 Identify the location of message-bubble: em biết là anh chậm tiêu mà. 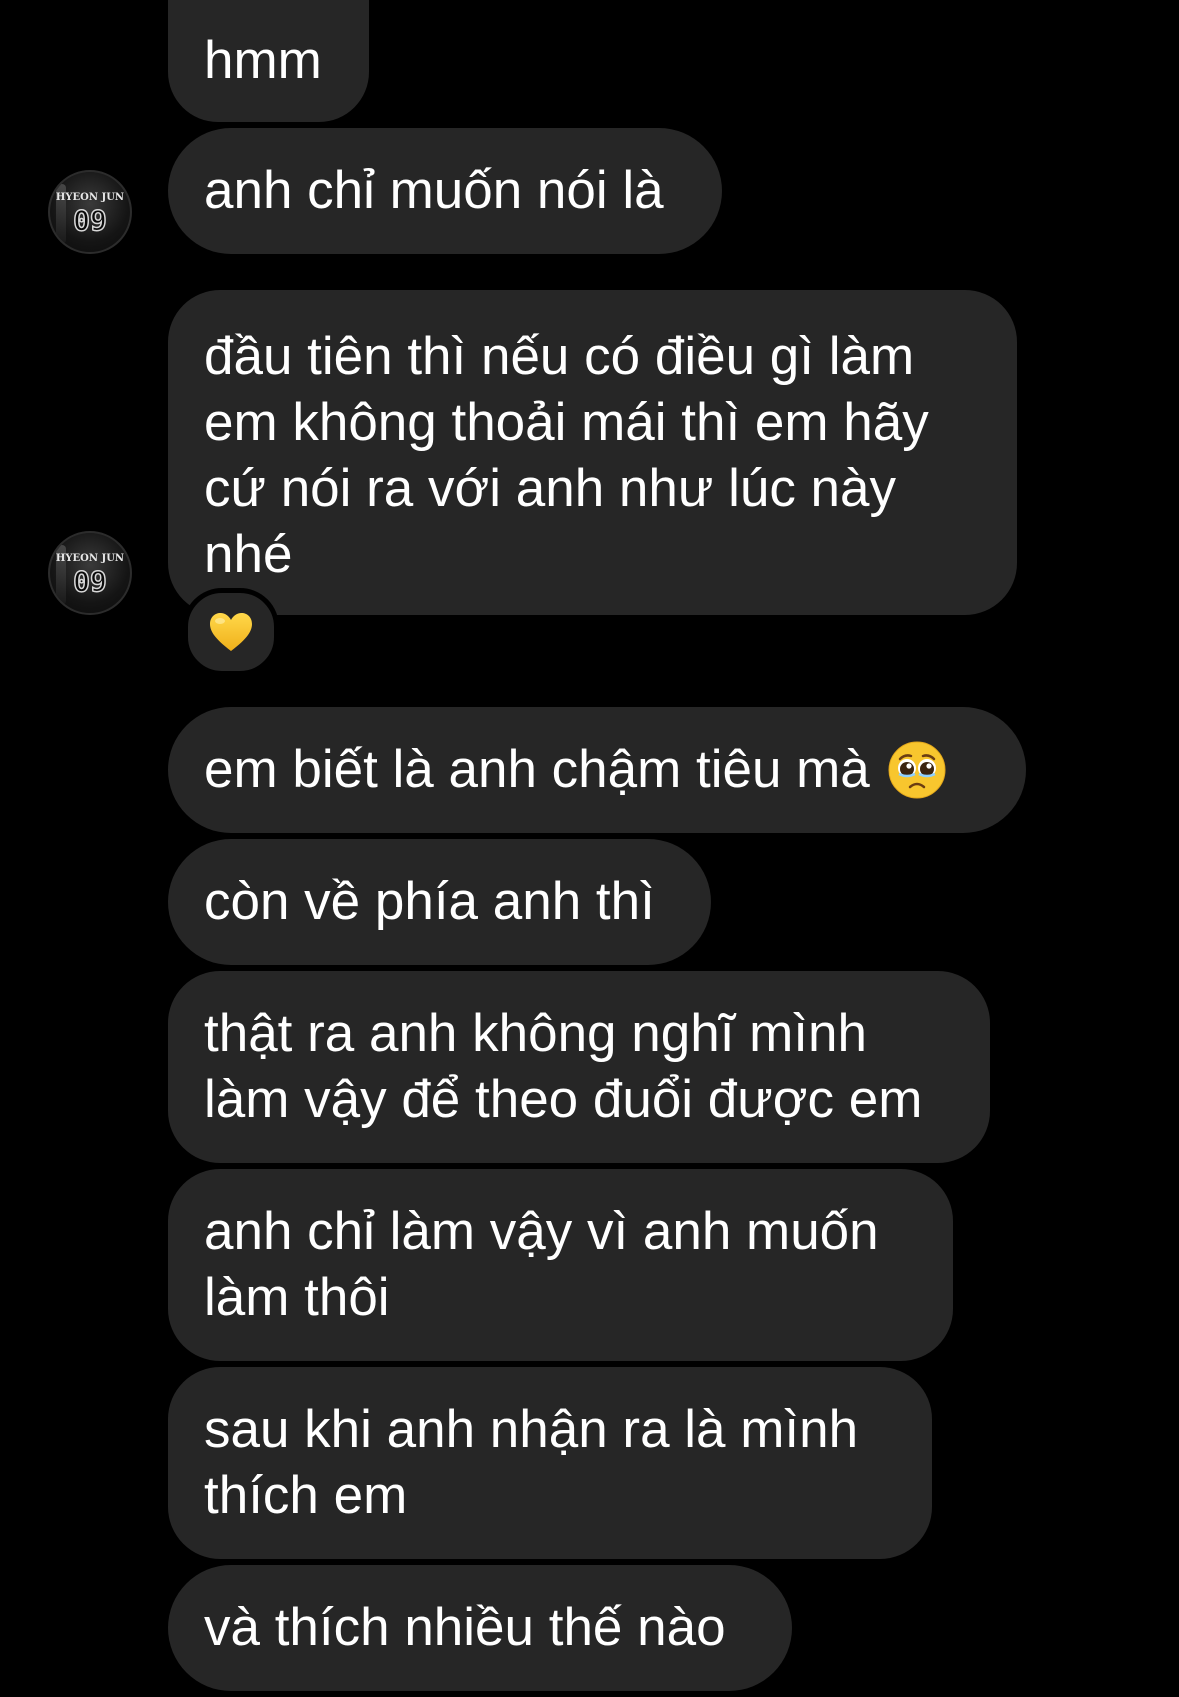
(597, 770).